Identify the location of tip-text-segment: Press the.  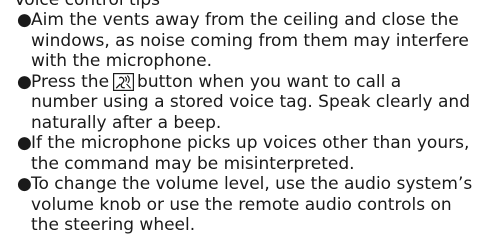
(70, 81).